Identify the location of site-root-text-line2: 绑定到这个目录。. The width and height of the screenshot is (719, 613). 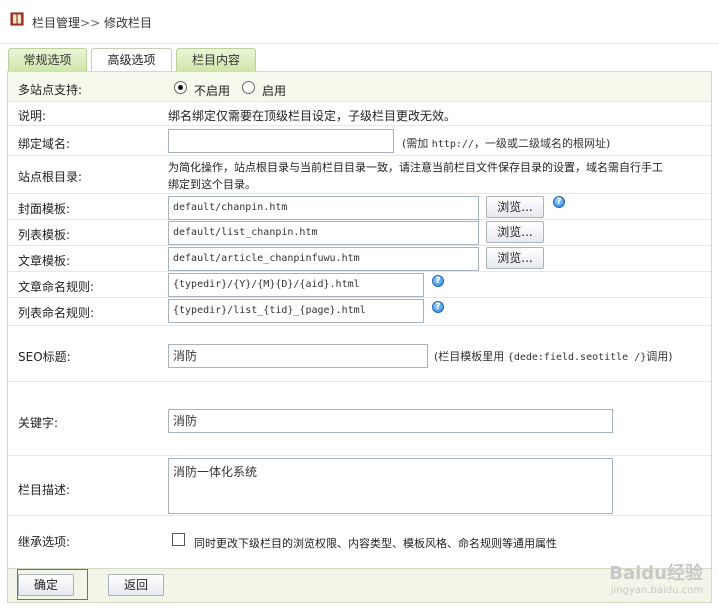
(212, 184).